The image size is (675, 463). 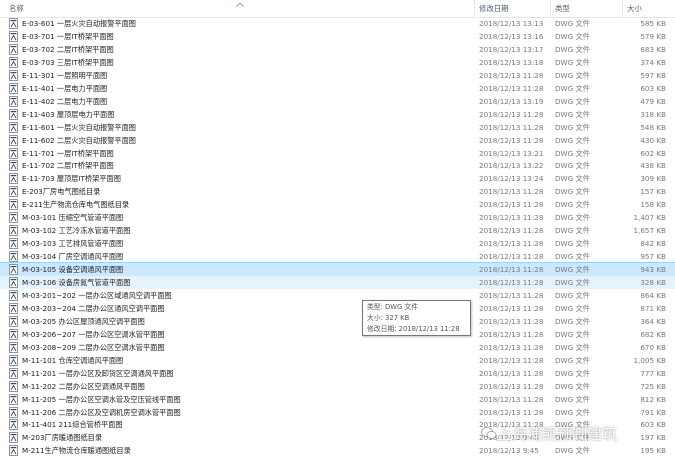 What do you see at coordinates (79, 23) in the screenshot?
I see `file-name: E-03-601 一层火灾自动报警平面图` at bounding box center [79, 23].